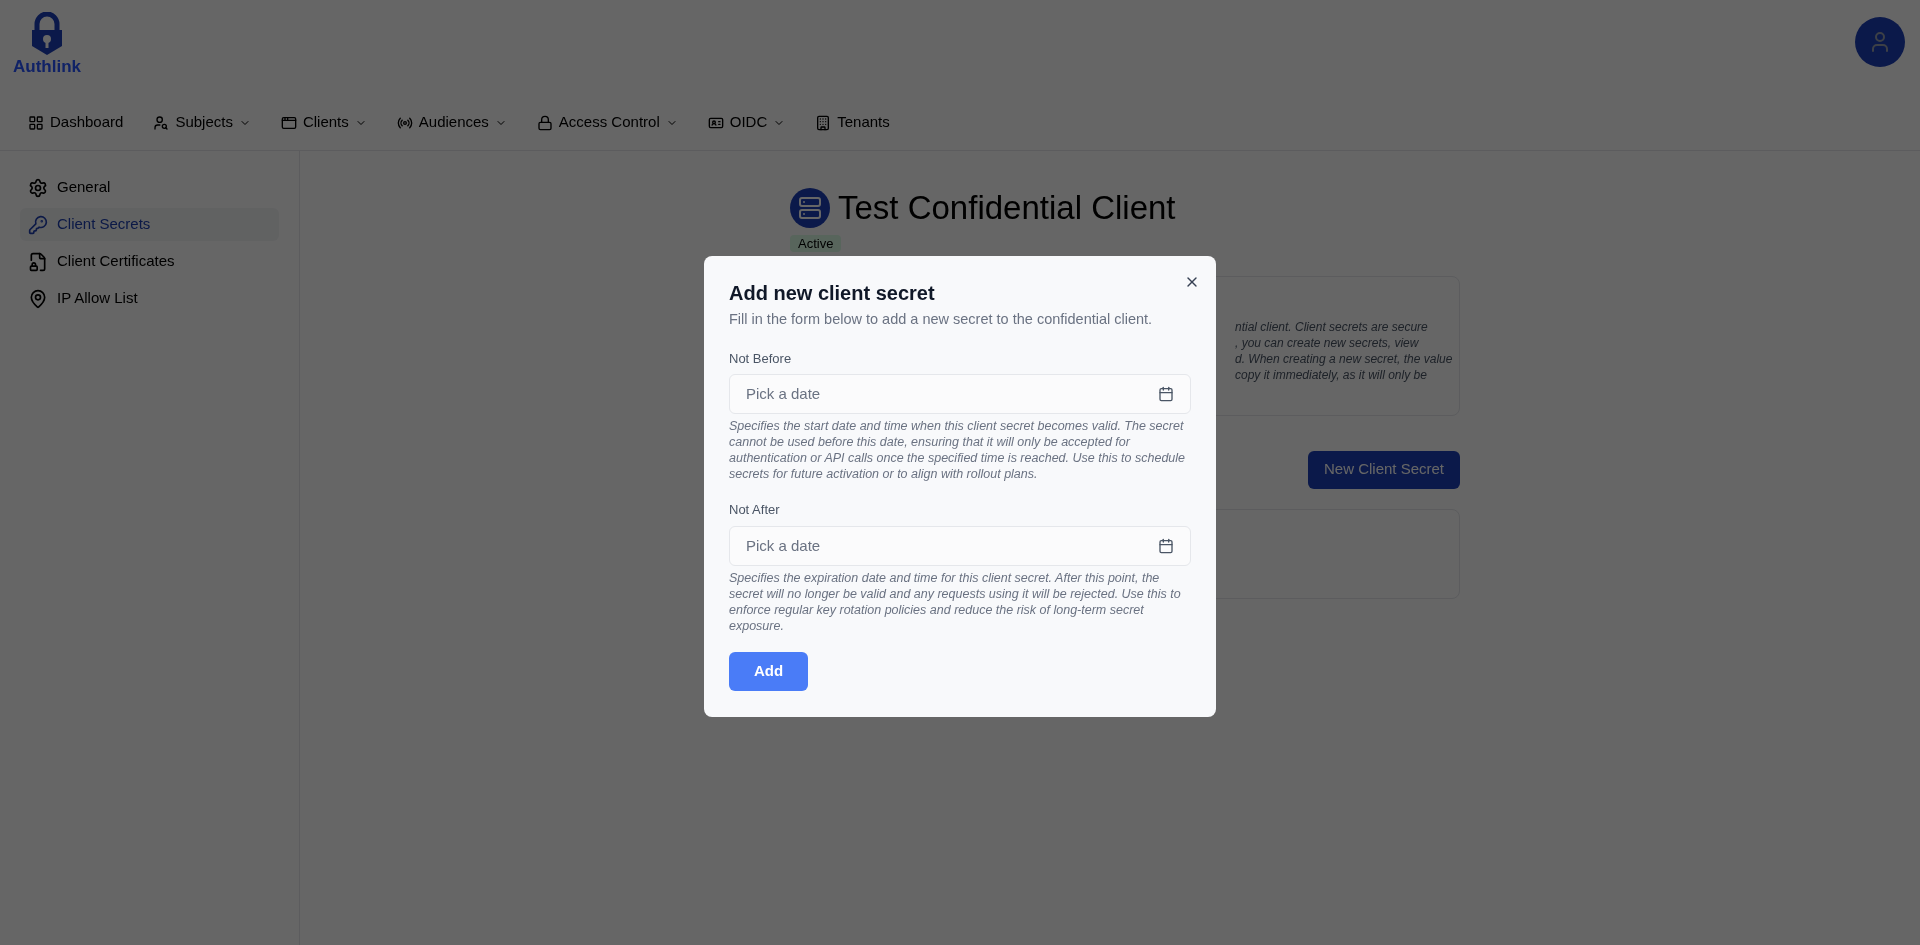 This screenshot has height=945, width=1920. Describe the element at coordinates (1331, 374) in the screenshot. I see `card-text-line: copy it immediately, as it will only be` at that location.